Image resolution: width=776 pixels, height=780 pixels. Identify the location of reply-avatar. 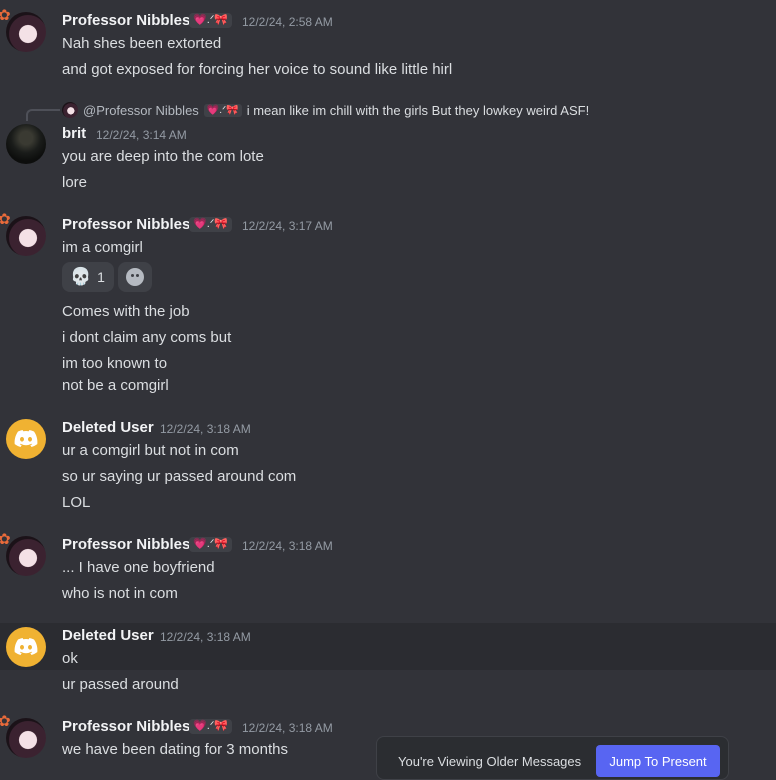
(70, 110).